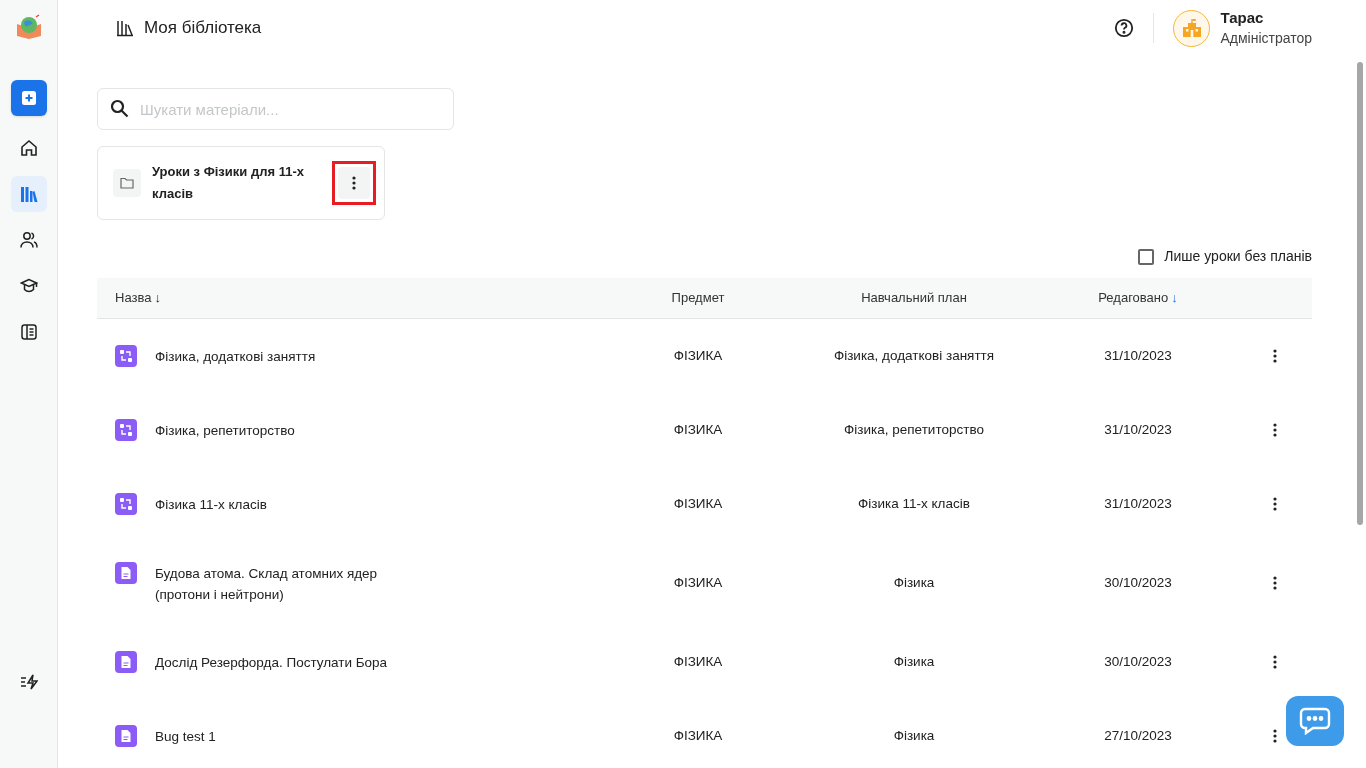  Describe the element at coordinates (914, 429) in the screenshot. I see `plan-cell: Фізика, репетиторство` at that location.